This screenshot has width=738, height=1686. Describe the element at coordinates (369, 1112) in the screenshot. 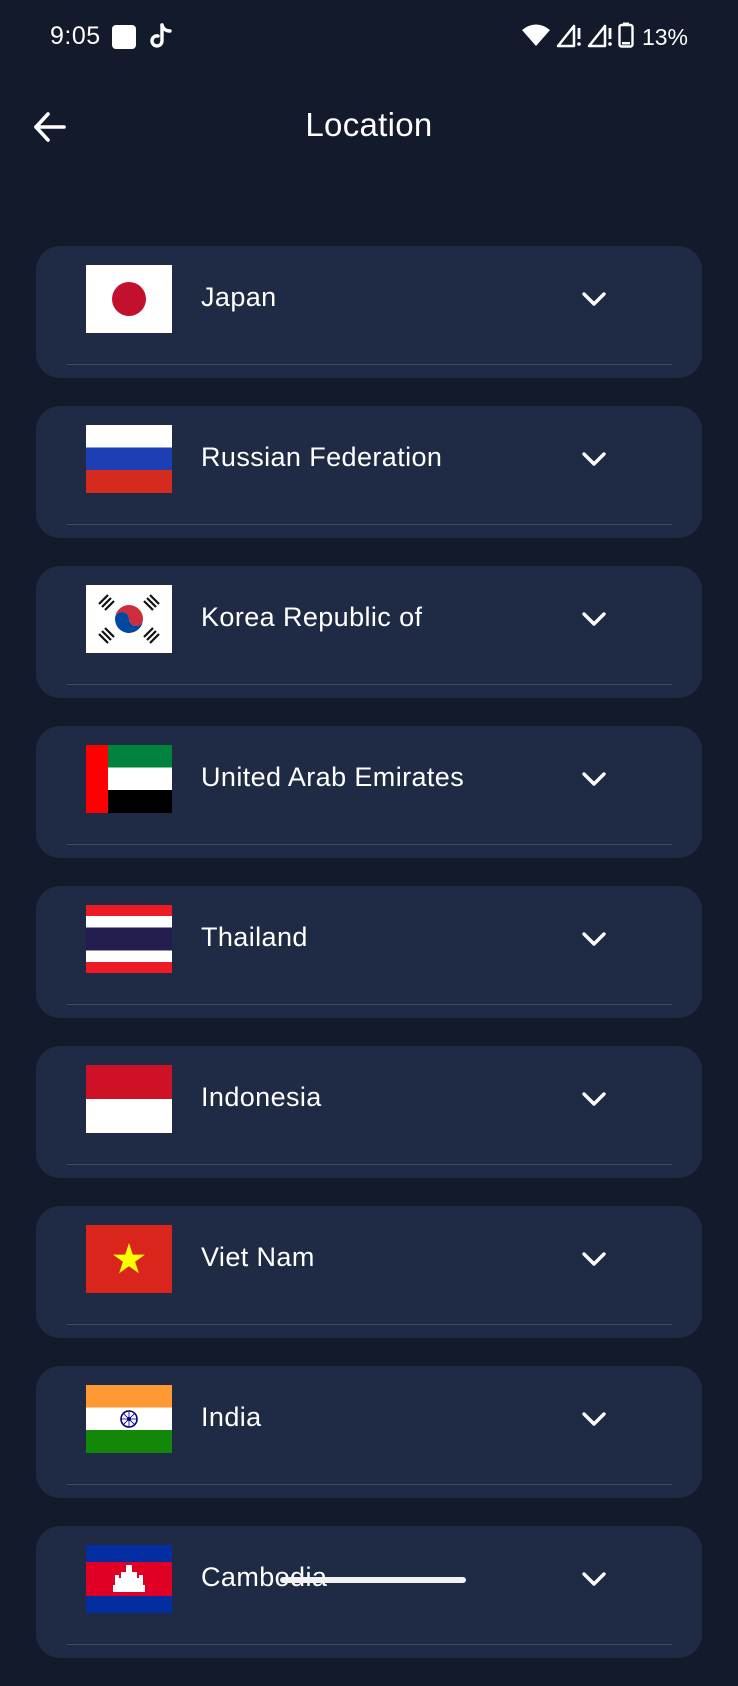

I see `country-item-indonesia: Indonesia` at that location.